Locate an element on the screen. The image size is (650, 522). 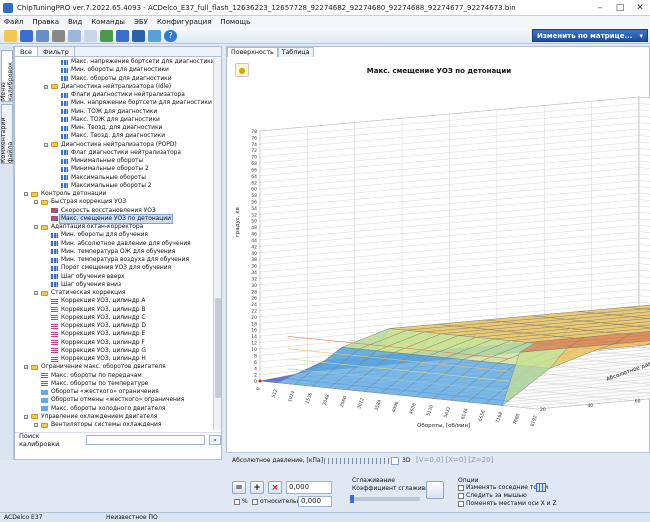
maximize-icon: □ is located at coordinates (620, 8).